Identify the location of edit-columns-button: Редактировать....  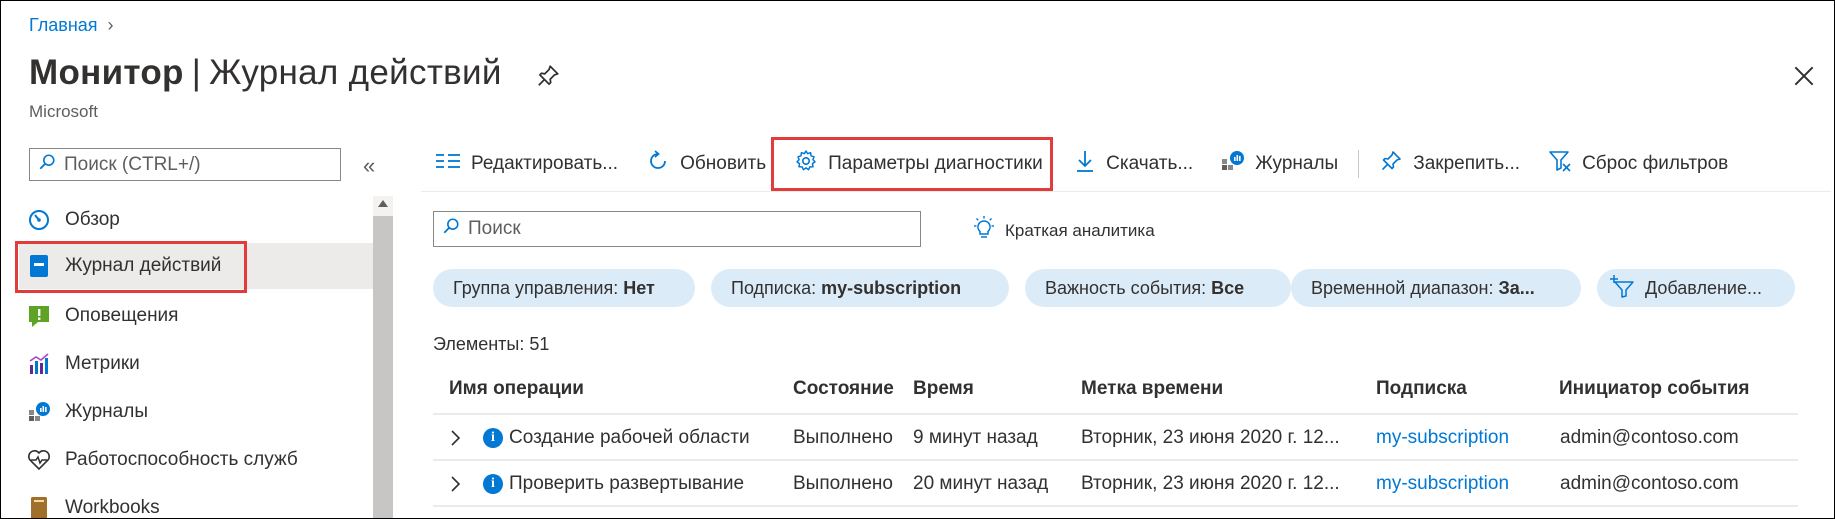
(526, 164).